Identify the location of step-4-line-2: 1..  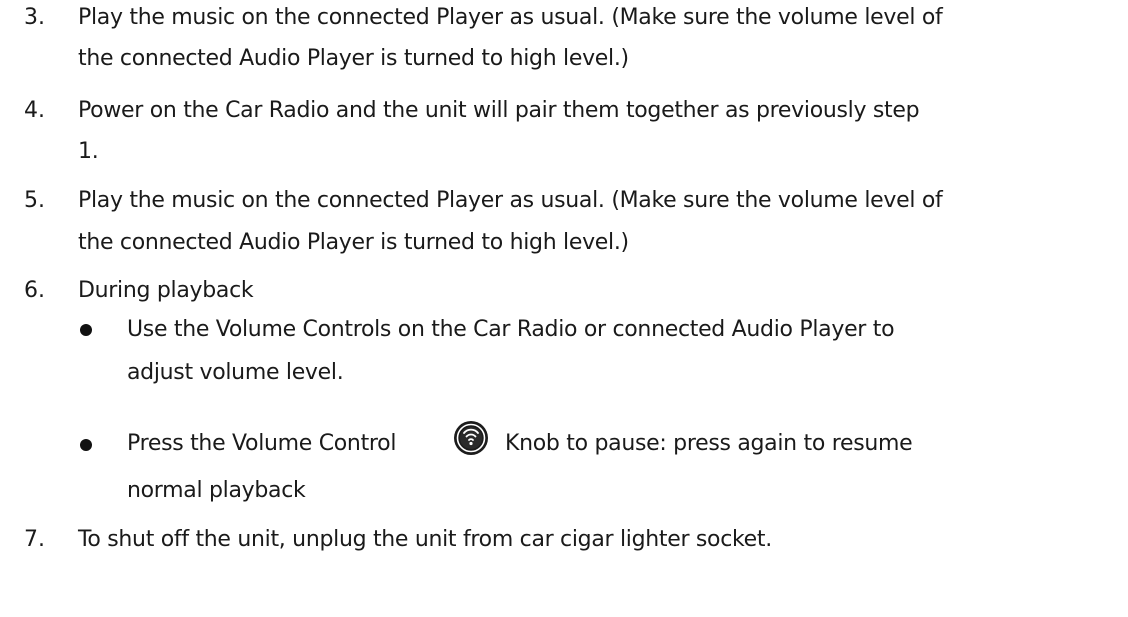
(88, 151).